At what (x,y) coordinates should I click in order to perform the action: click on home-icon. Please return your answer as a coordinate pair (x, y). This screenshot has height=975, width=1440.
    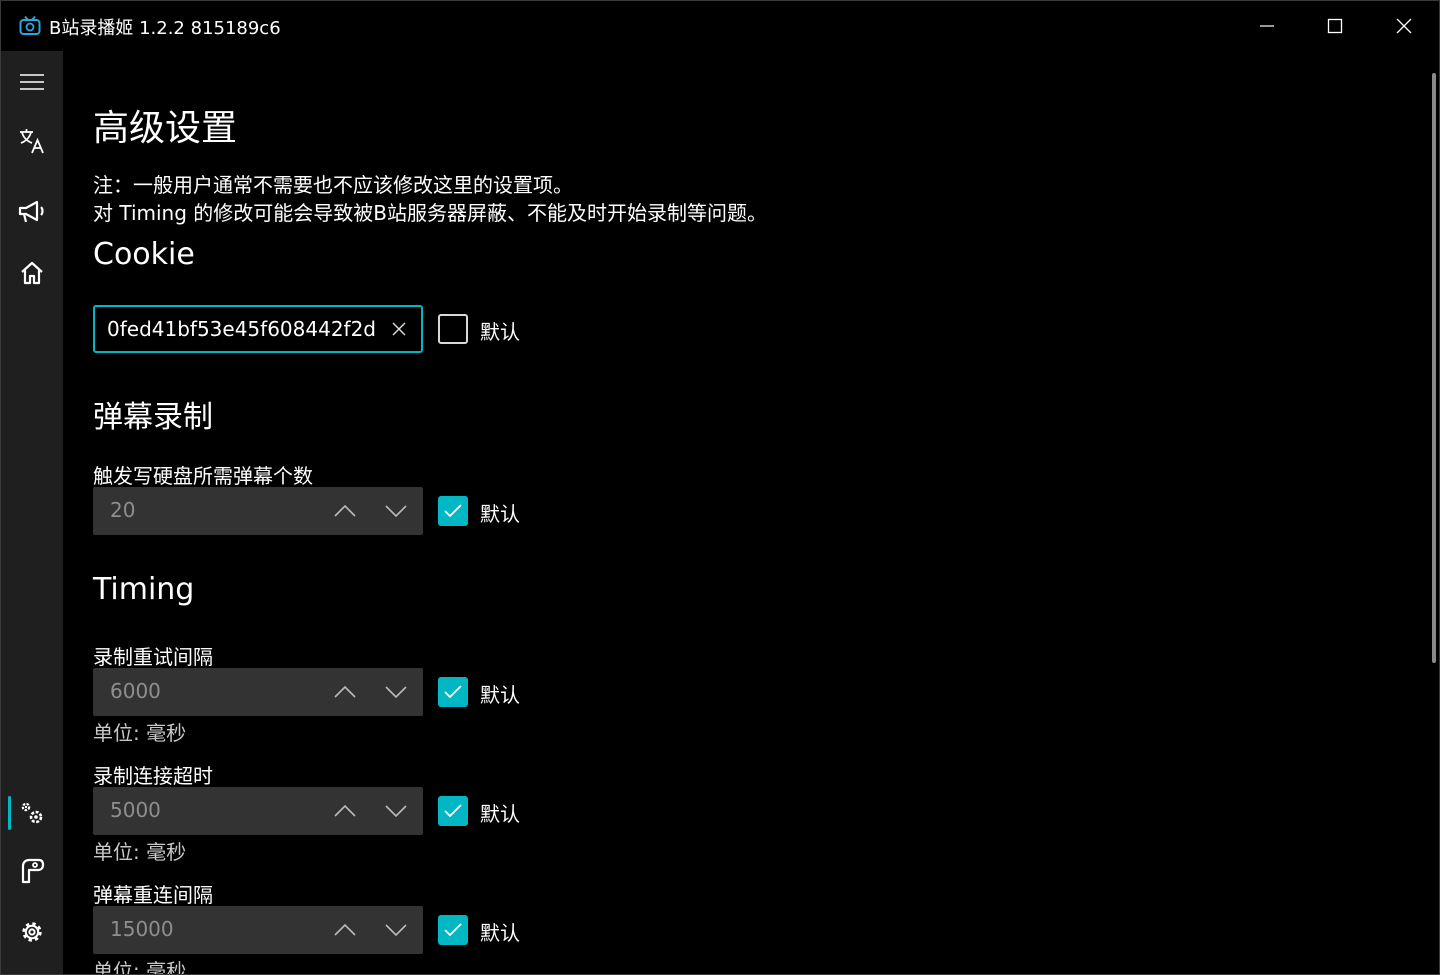
    Looking at the image, I should click on (32, 273).